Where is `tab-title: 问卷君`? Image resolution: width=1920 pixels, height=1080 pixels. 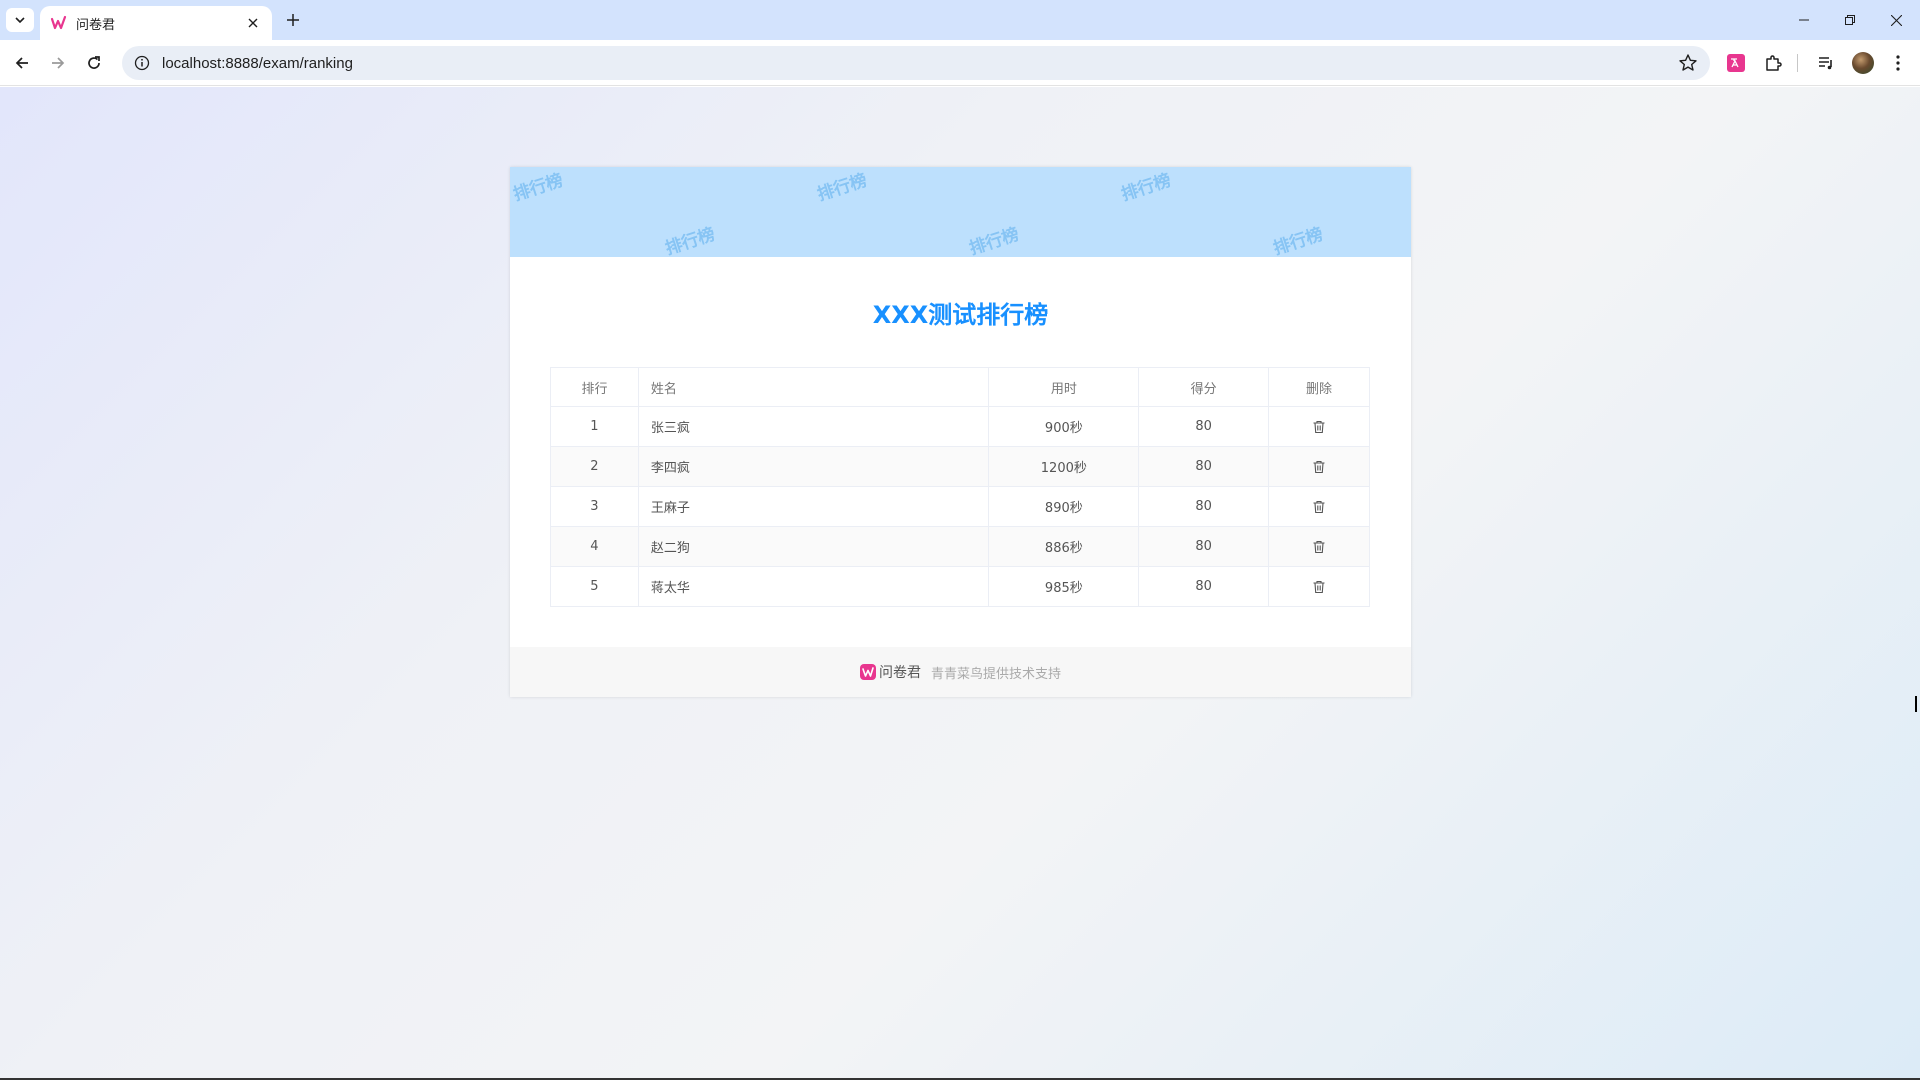 tab-title: 问卷君 is located at coordinates (96, 25).